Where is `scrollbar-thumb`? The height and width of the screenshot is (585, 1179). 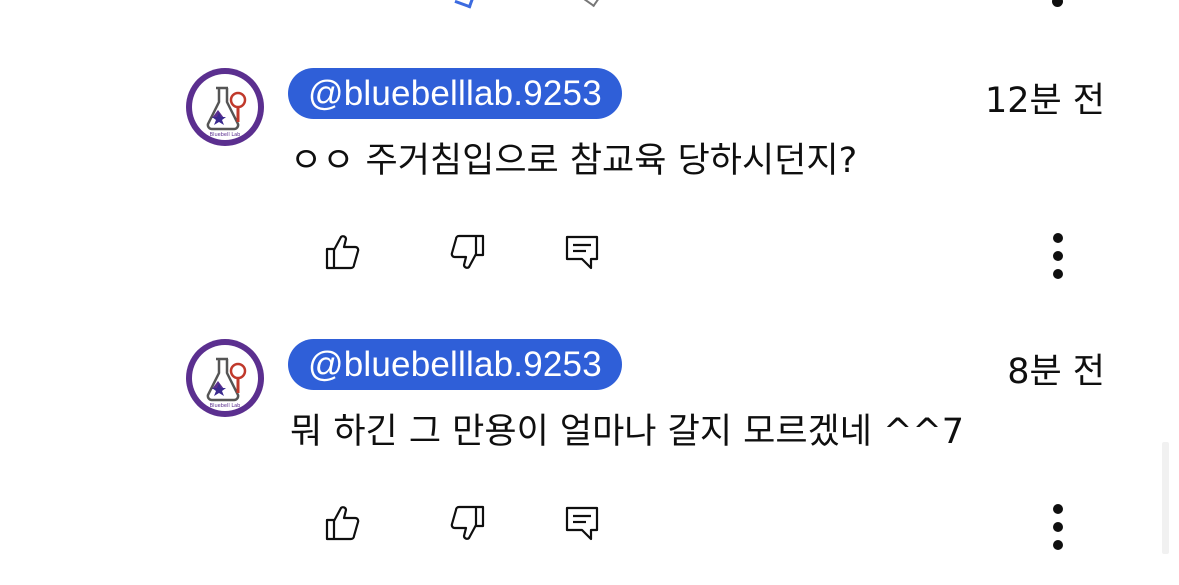
scrollbar-thumb is located at coordinates (1165, 498).